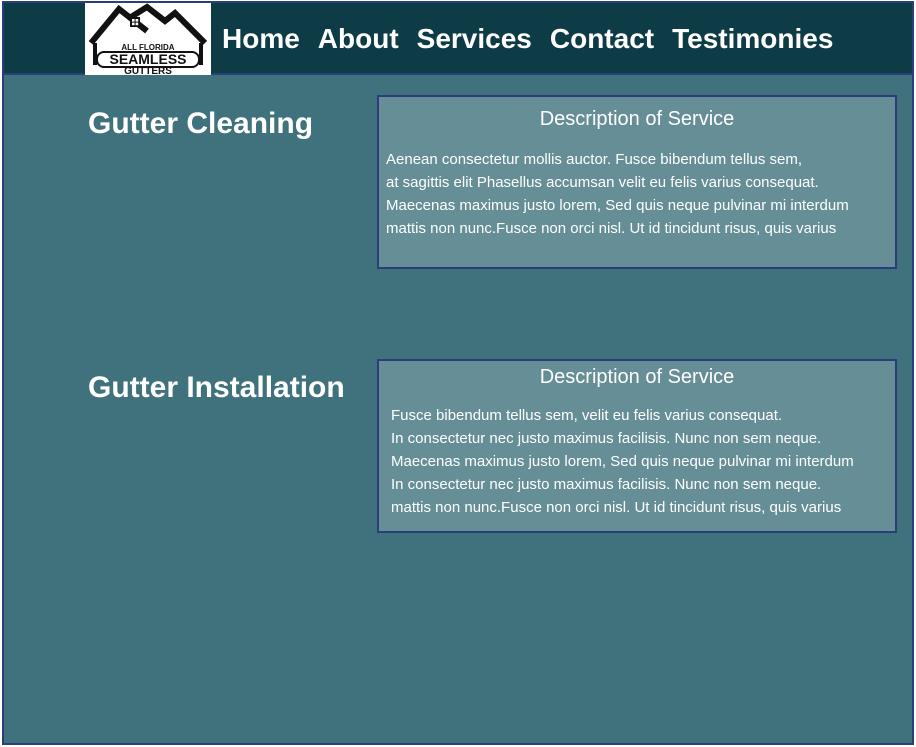 The image size is (916, 747). What do you see at coordinates (201, 123) in the screenshot?
I see `service-title-gutter-cleaning: Gutter Cleaning` at bounding box center [201, 123].